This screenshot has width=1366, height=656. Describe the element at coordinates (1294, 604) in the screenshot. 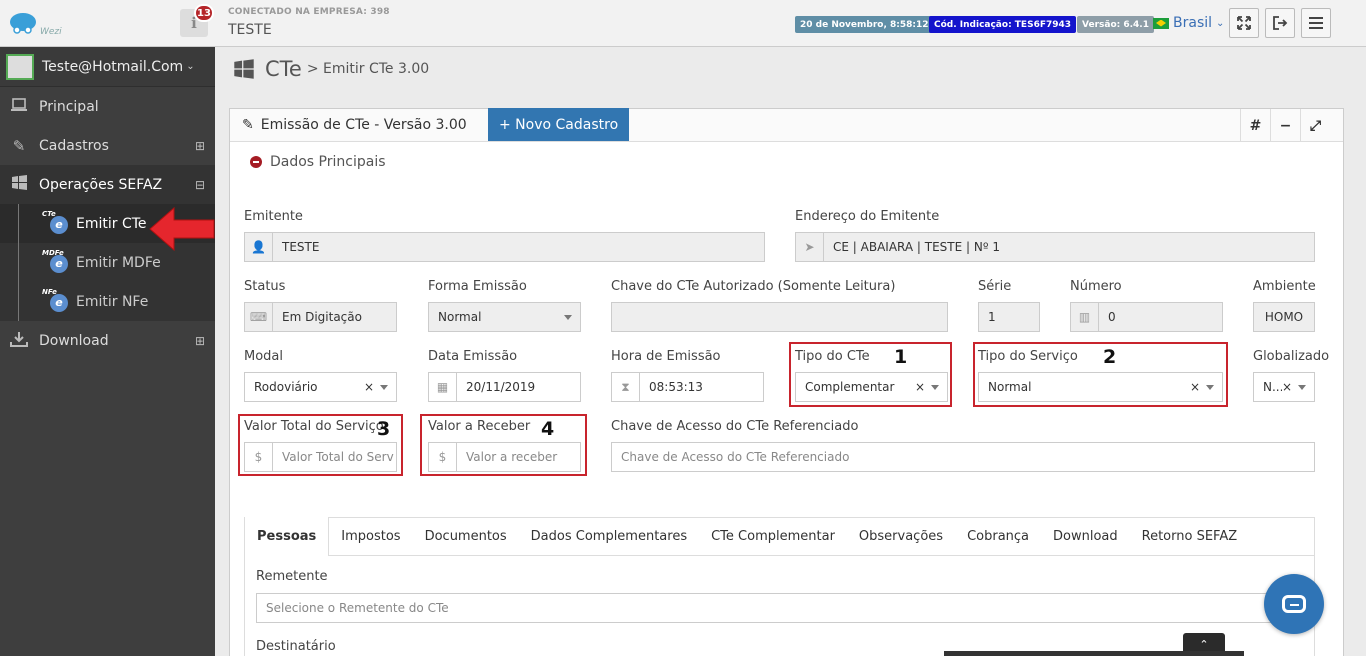

I see `chat-button` at that location.